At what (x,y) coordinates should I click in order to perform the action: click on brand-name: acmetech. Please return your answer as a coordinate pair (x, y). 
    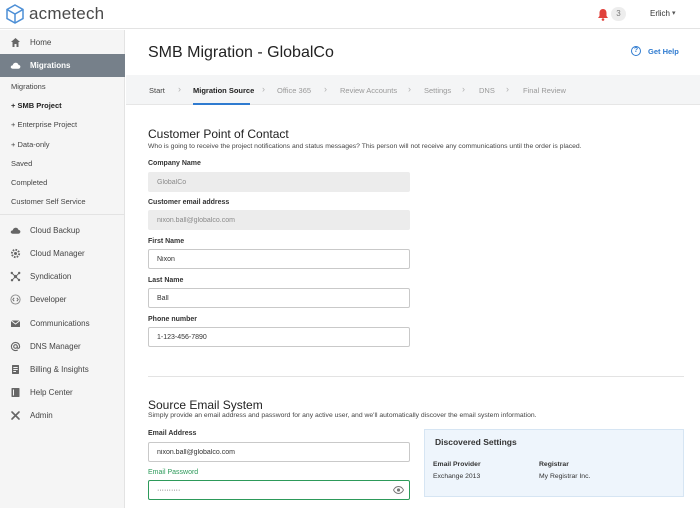
    Looking at the image, I should click on (67, 13).